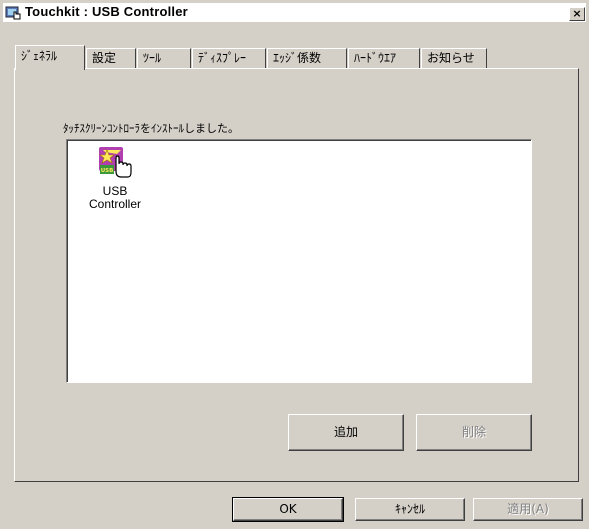 The image size is (589, 529). What do you see at coordinates (164, 58) in the screenshot?
I see `tab-tools: ﾂｰﾙ` at bounding box center [164, 58].